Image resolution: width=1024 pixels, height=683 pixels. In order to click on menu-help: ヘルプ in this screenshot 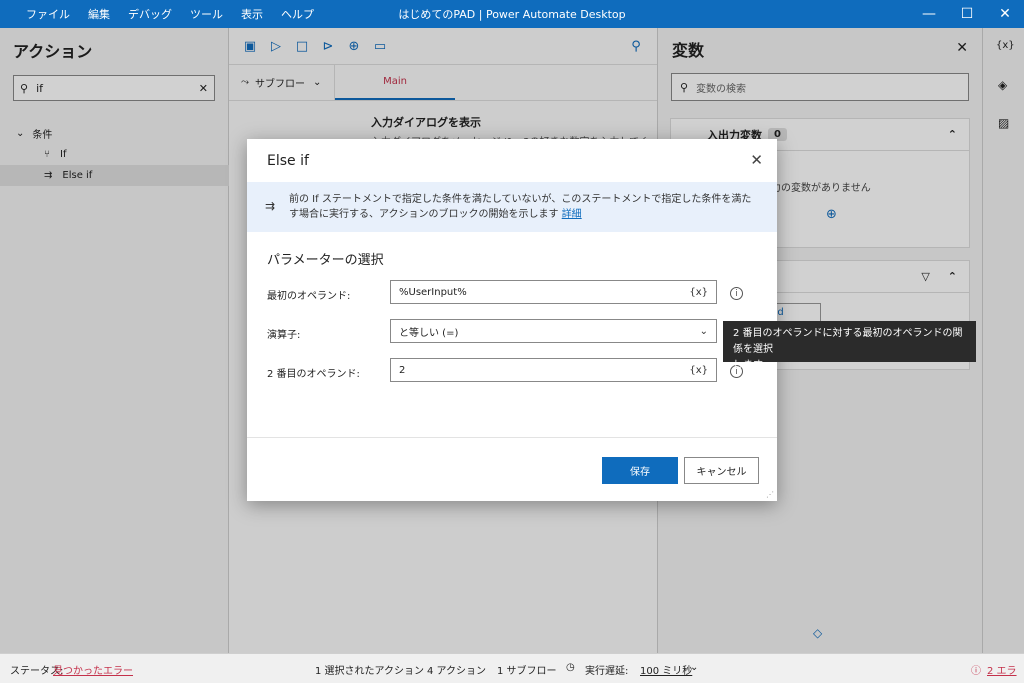, I will do `click(297, 14)`.